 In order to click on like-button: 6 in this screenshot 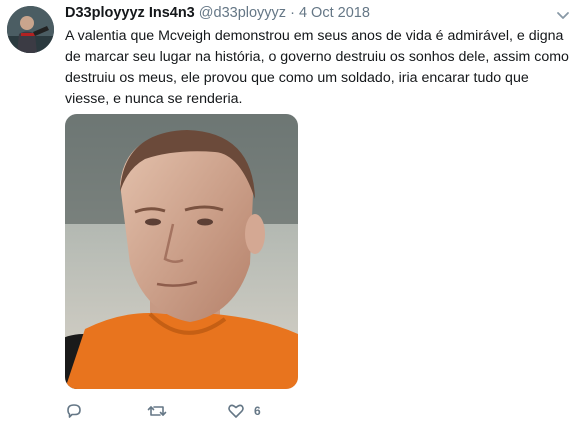, I will do `click(244, 411)`.